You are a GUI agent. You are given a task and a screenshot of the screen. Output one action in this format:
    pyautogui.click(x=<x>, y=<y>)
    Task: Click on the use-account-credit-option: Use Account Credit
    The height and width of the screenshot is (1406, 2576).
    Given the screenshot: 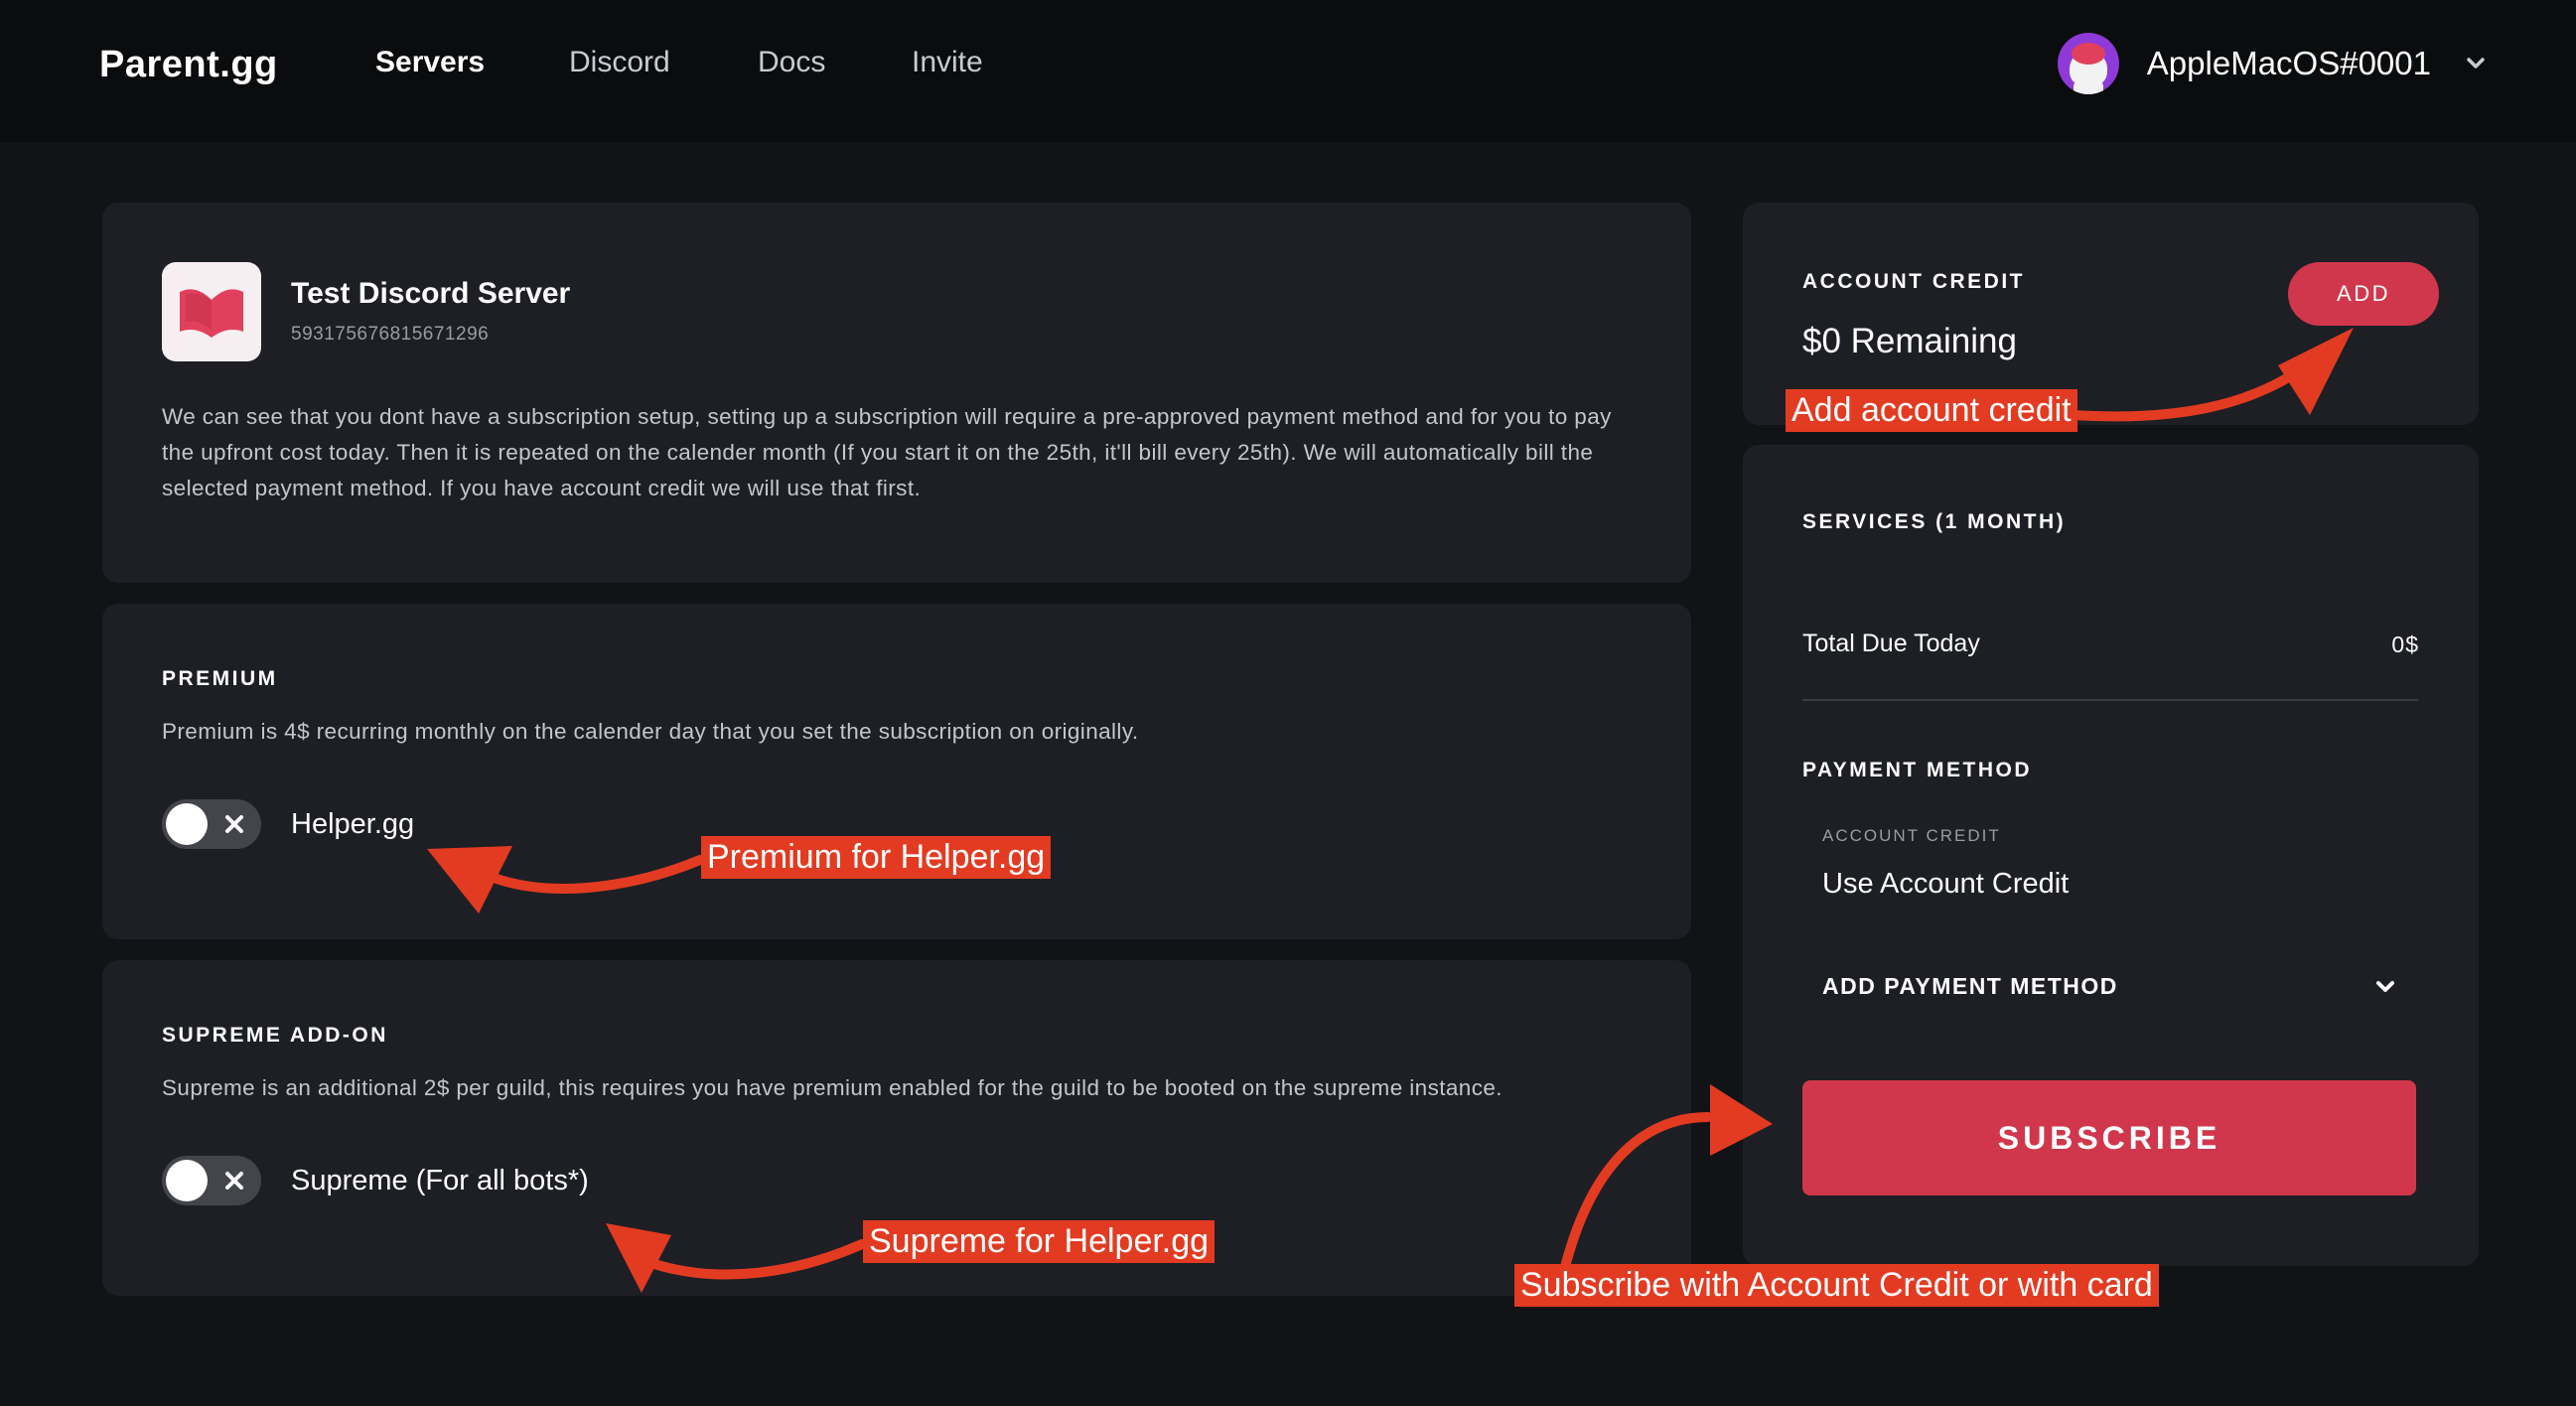 What is the action you would take?
    pyautogui.click(x=1945, y=884)
    